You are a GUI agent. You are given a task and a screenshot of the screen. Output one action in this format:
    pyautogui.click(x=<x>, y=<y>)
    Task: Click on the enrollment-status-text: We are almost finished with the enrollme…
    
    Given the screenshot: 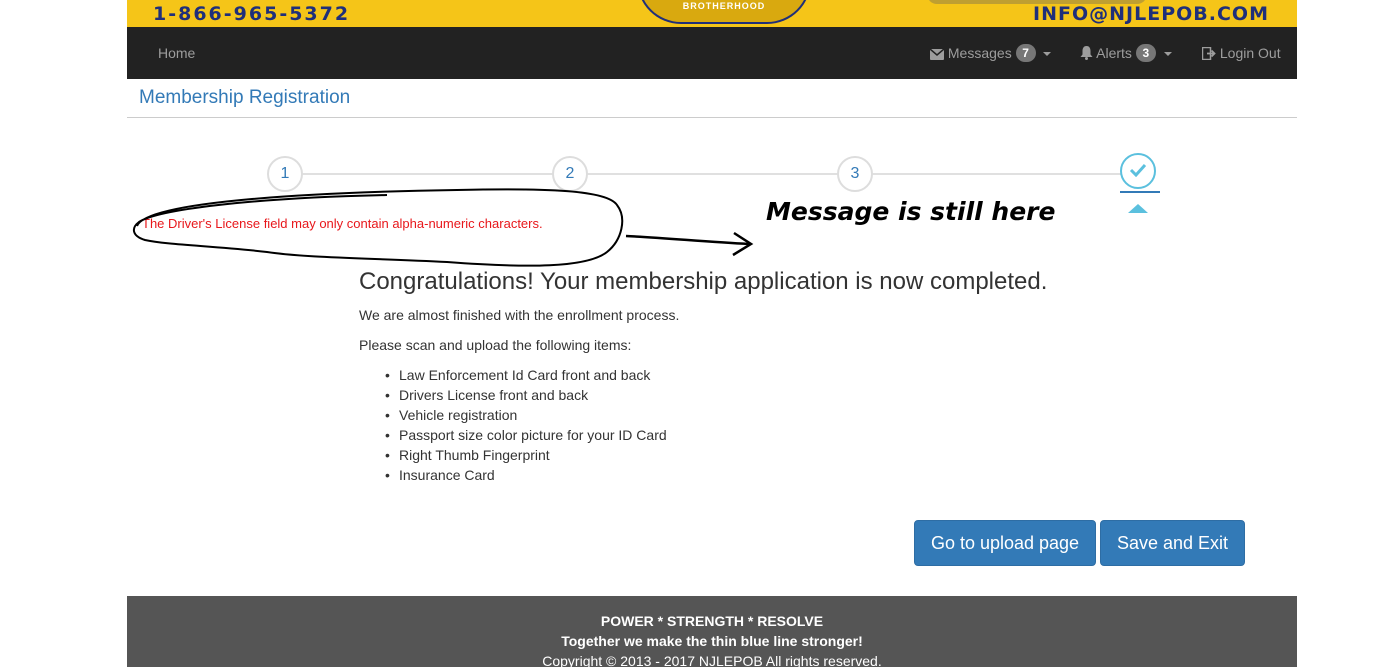 What is the action you would take?
    pyautogui.click(x=519, y=315)
    